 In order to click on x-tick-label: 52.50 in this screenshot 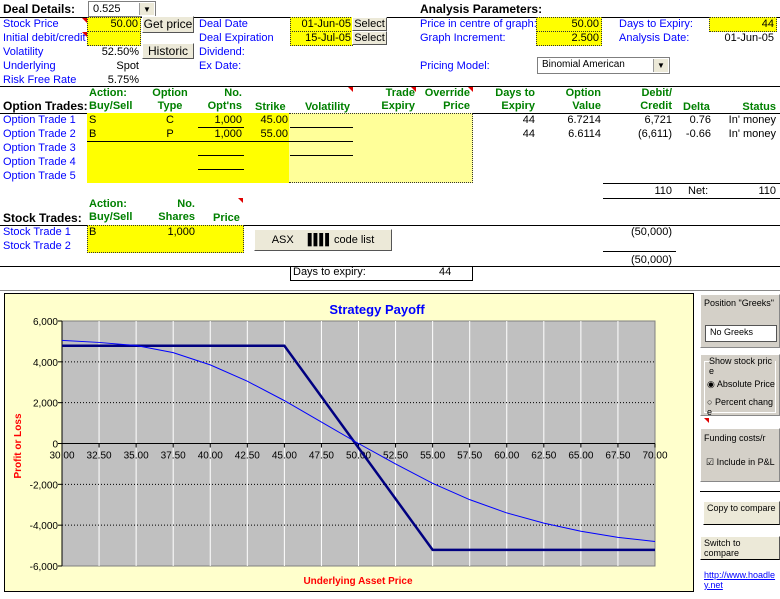, I will do `click(395, 456)`.